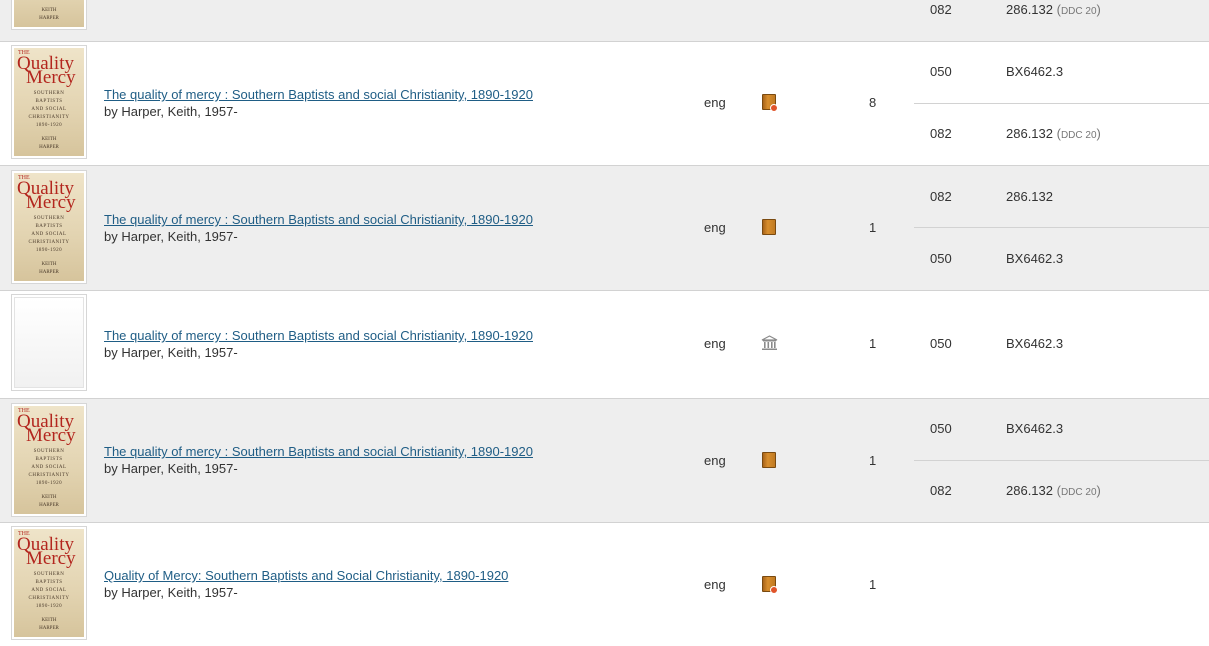 The width and height of the screenshot is (1209, 646). What do you see at coordinates (1029, 196) in the screenshot?
I see `classification-value: 286.132` at bounding box center [1029, 196].